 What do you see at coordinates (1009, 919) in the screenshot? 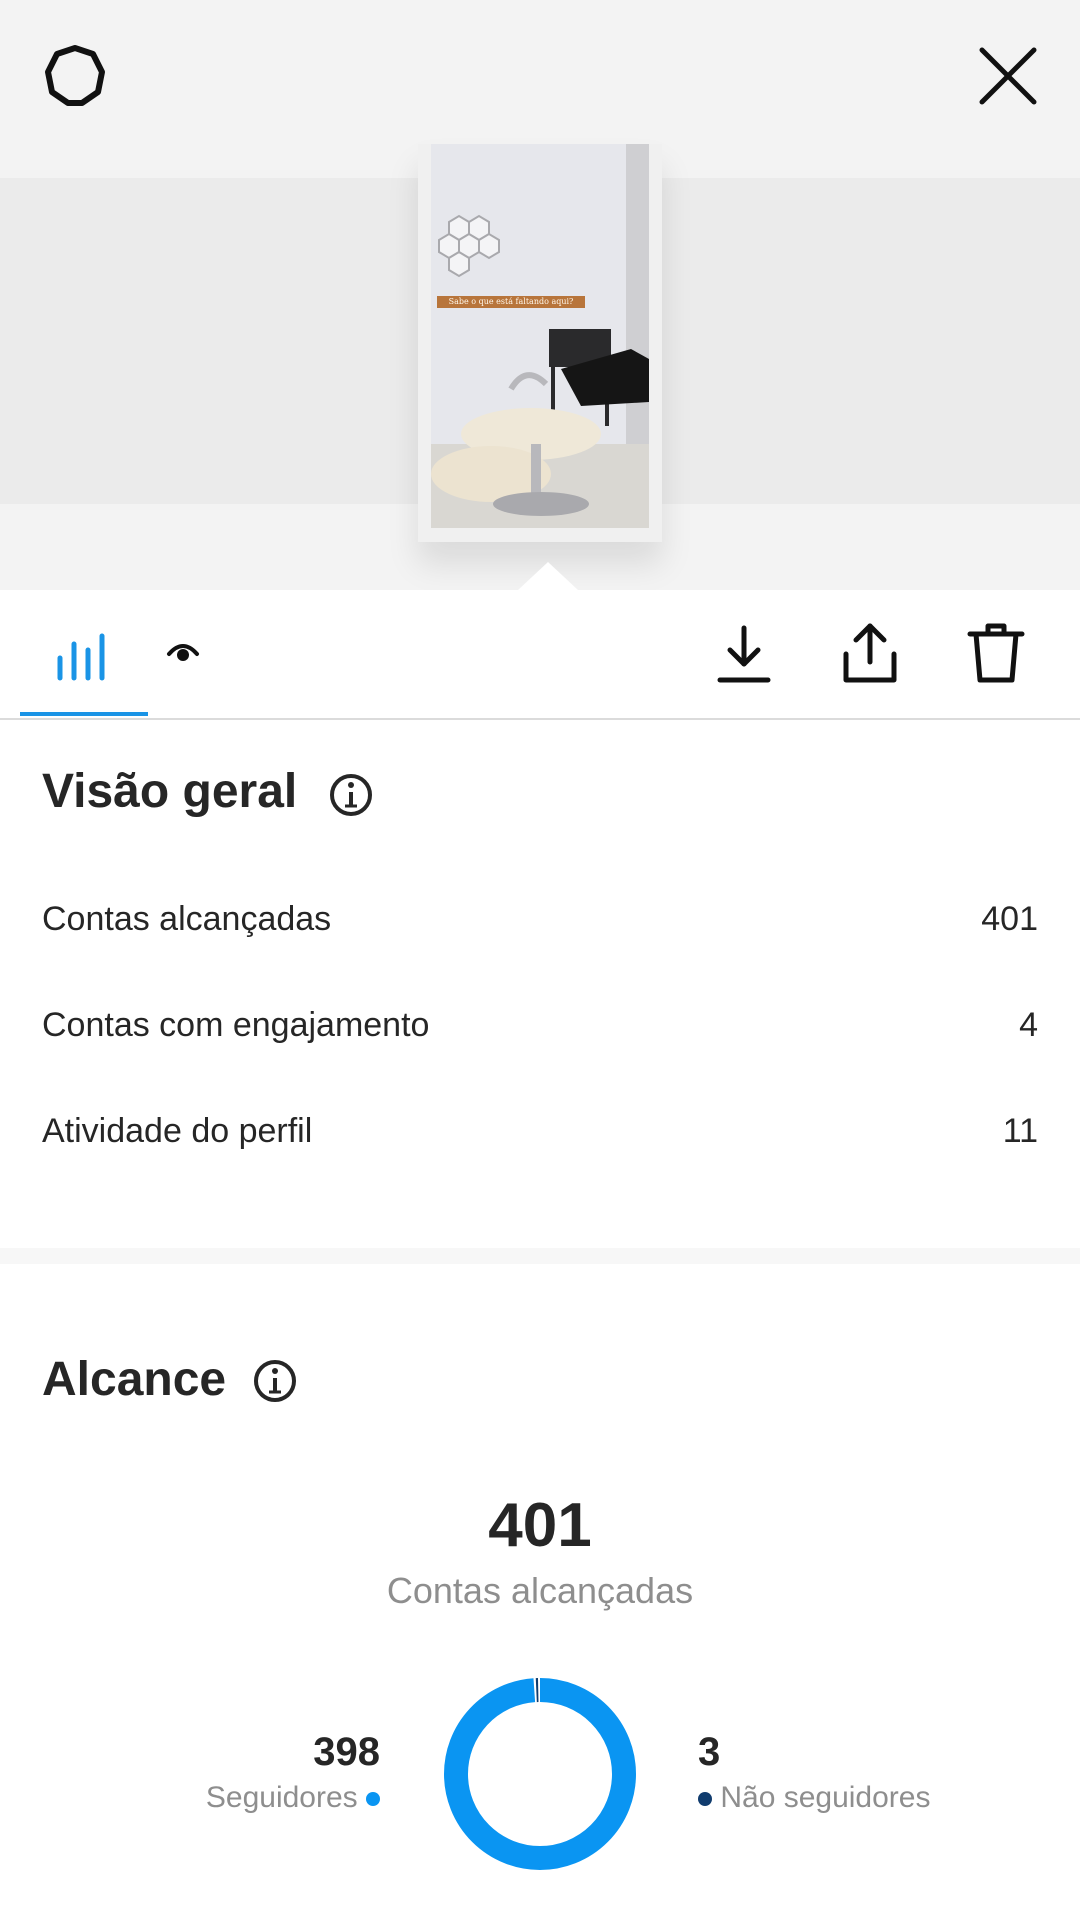
I see `metric-value: 401` at bounding box center [1009, 919].